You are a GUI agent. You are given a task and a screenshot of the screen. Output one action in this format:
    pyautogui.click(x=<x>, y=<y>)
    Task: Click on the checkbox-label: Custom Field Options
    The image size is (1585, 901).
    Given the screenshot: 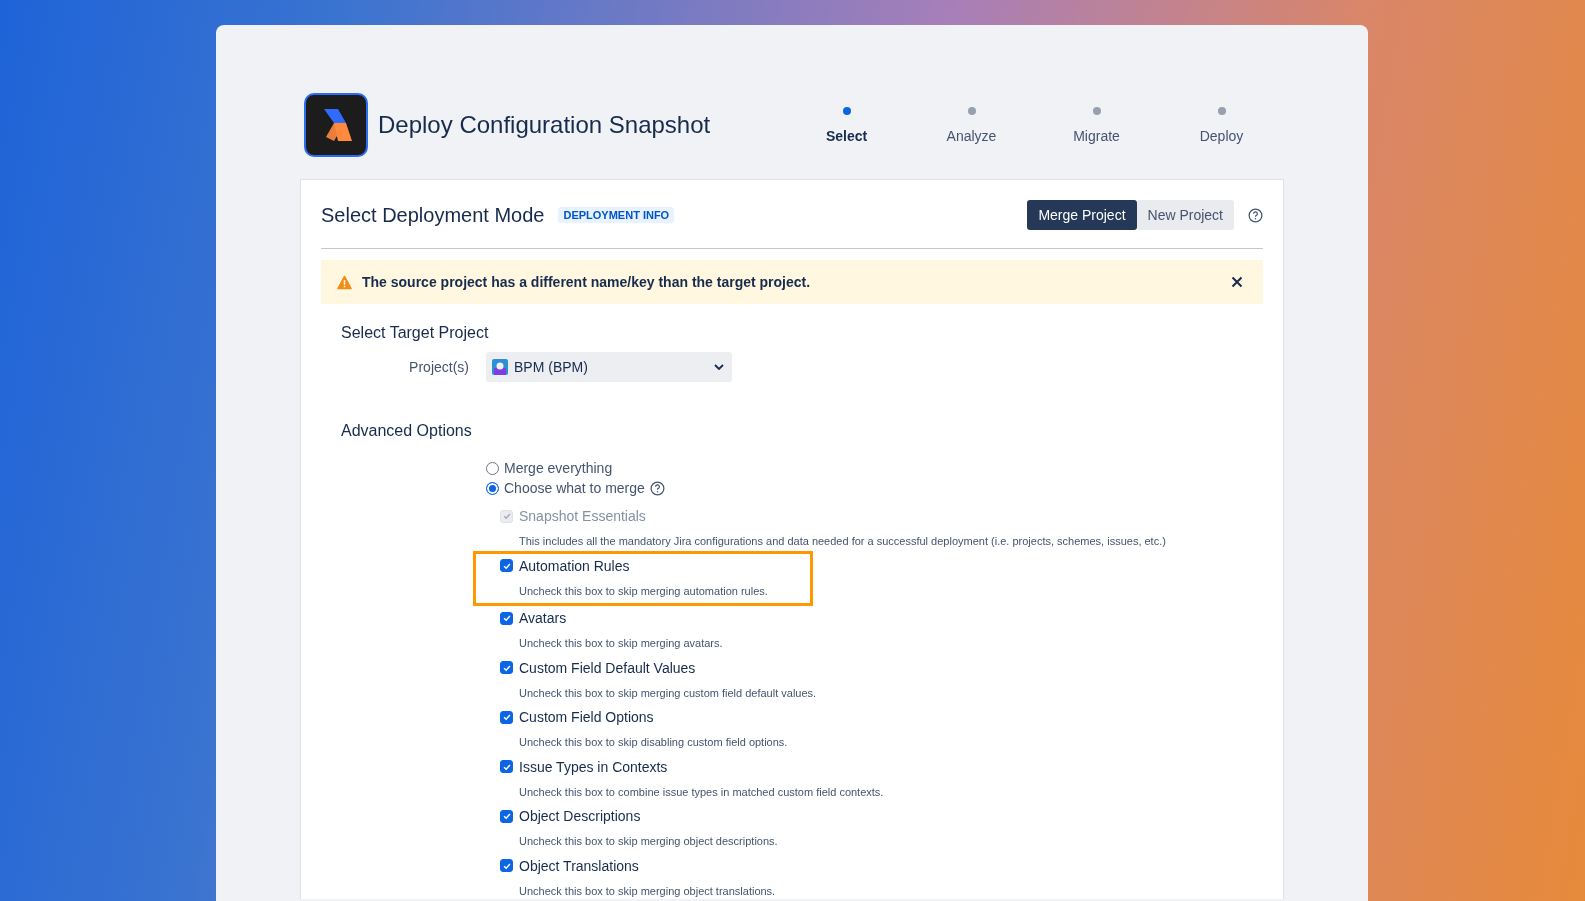 What is the action you would take?
    pyautogui.click(x=586, y=717)
    